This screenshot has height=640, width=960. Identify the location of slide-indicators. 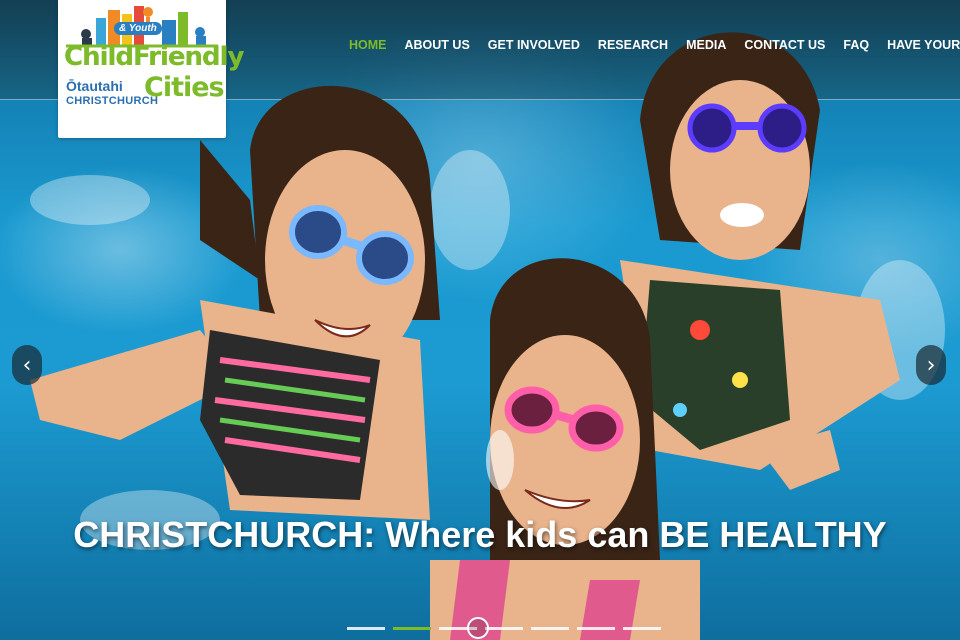
(504, 628).